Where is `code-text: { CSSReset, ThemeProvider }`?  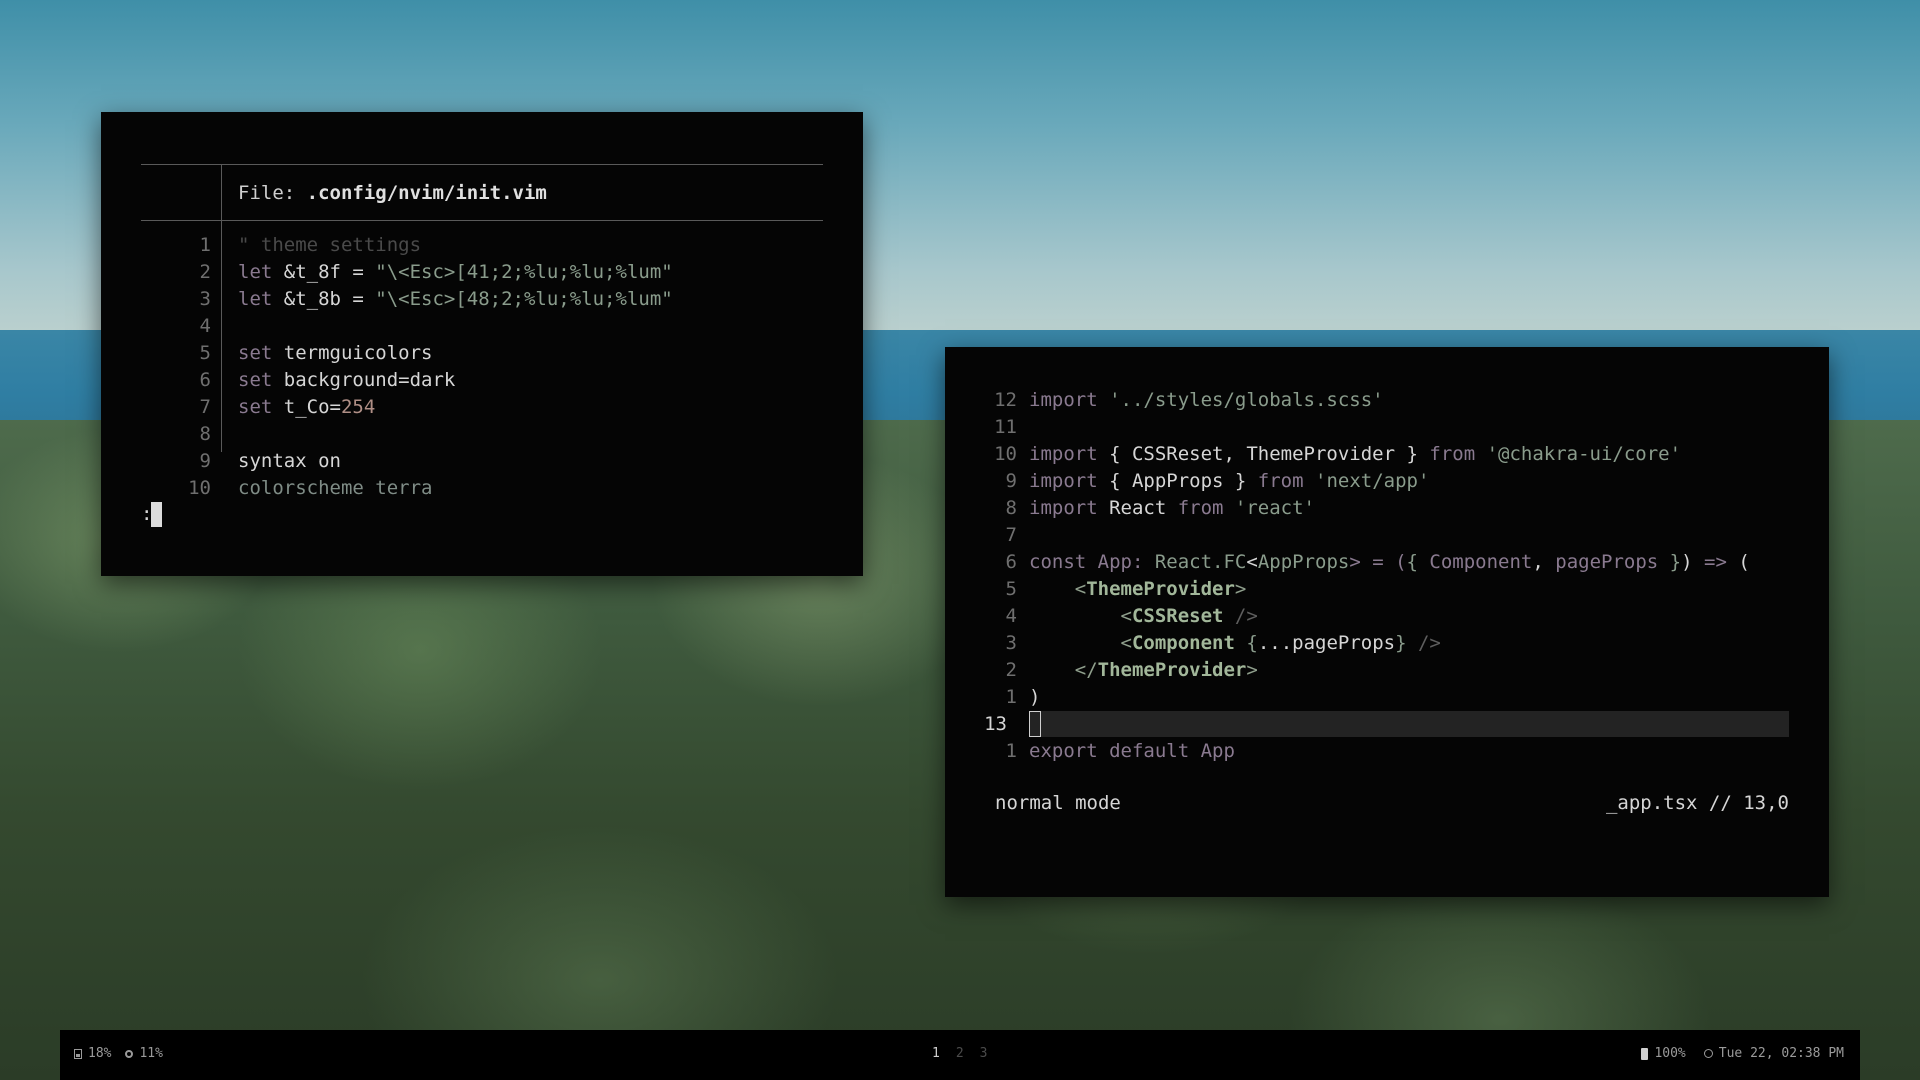 code-text: { CSSReset, ThemeProvider } is located at coordinates (1263, 454).